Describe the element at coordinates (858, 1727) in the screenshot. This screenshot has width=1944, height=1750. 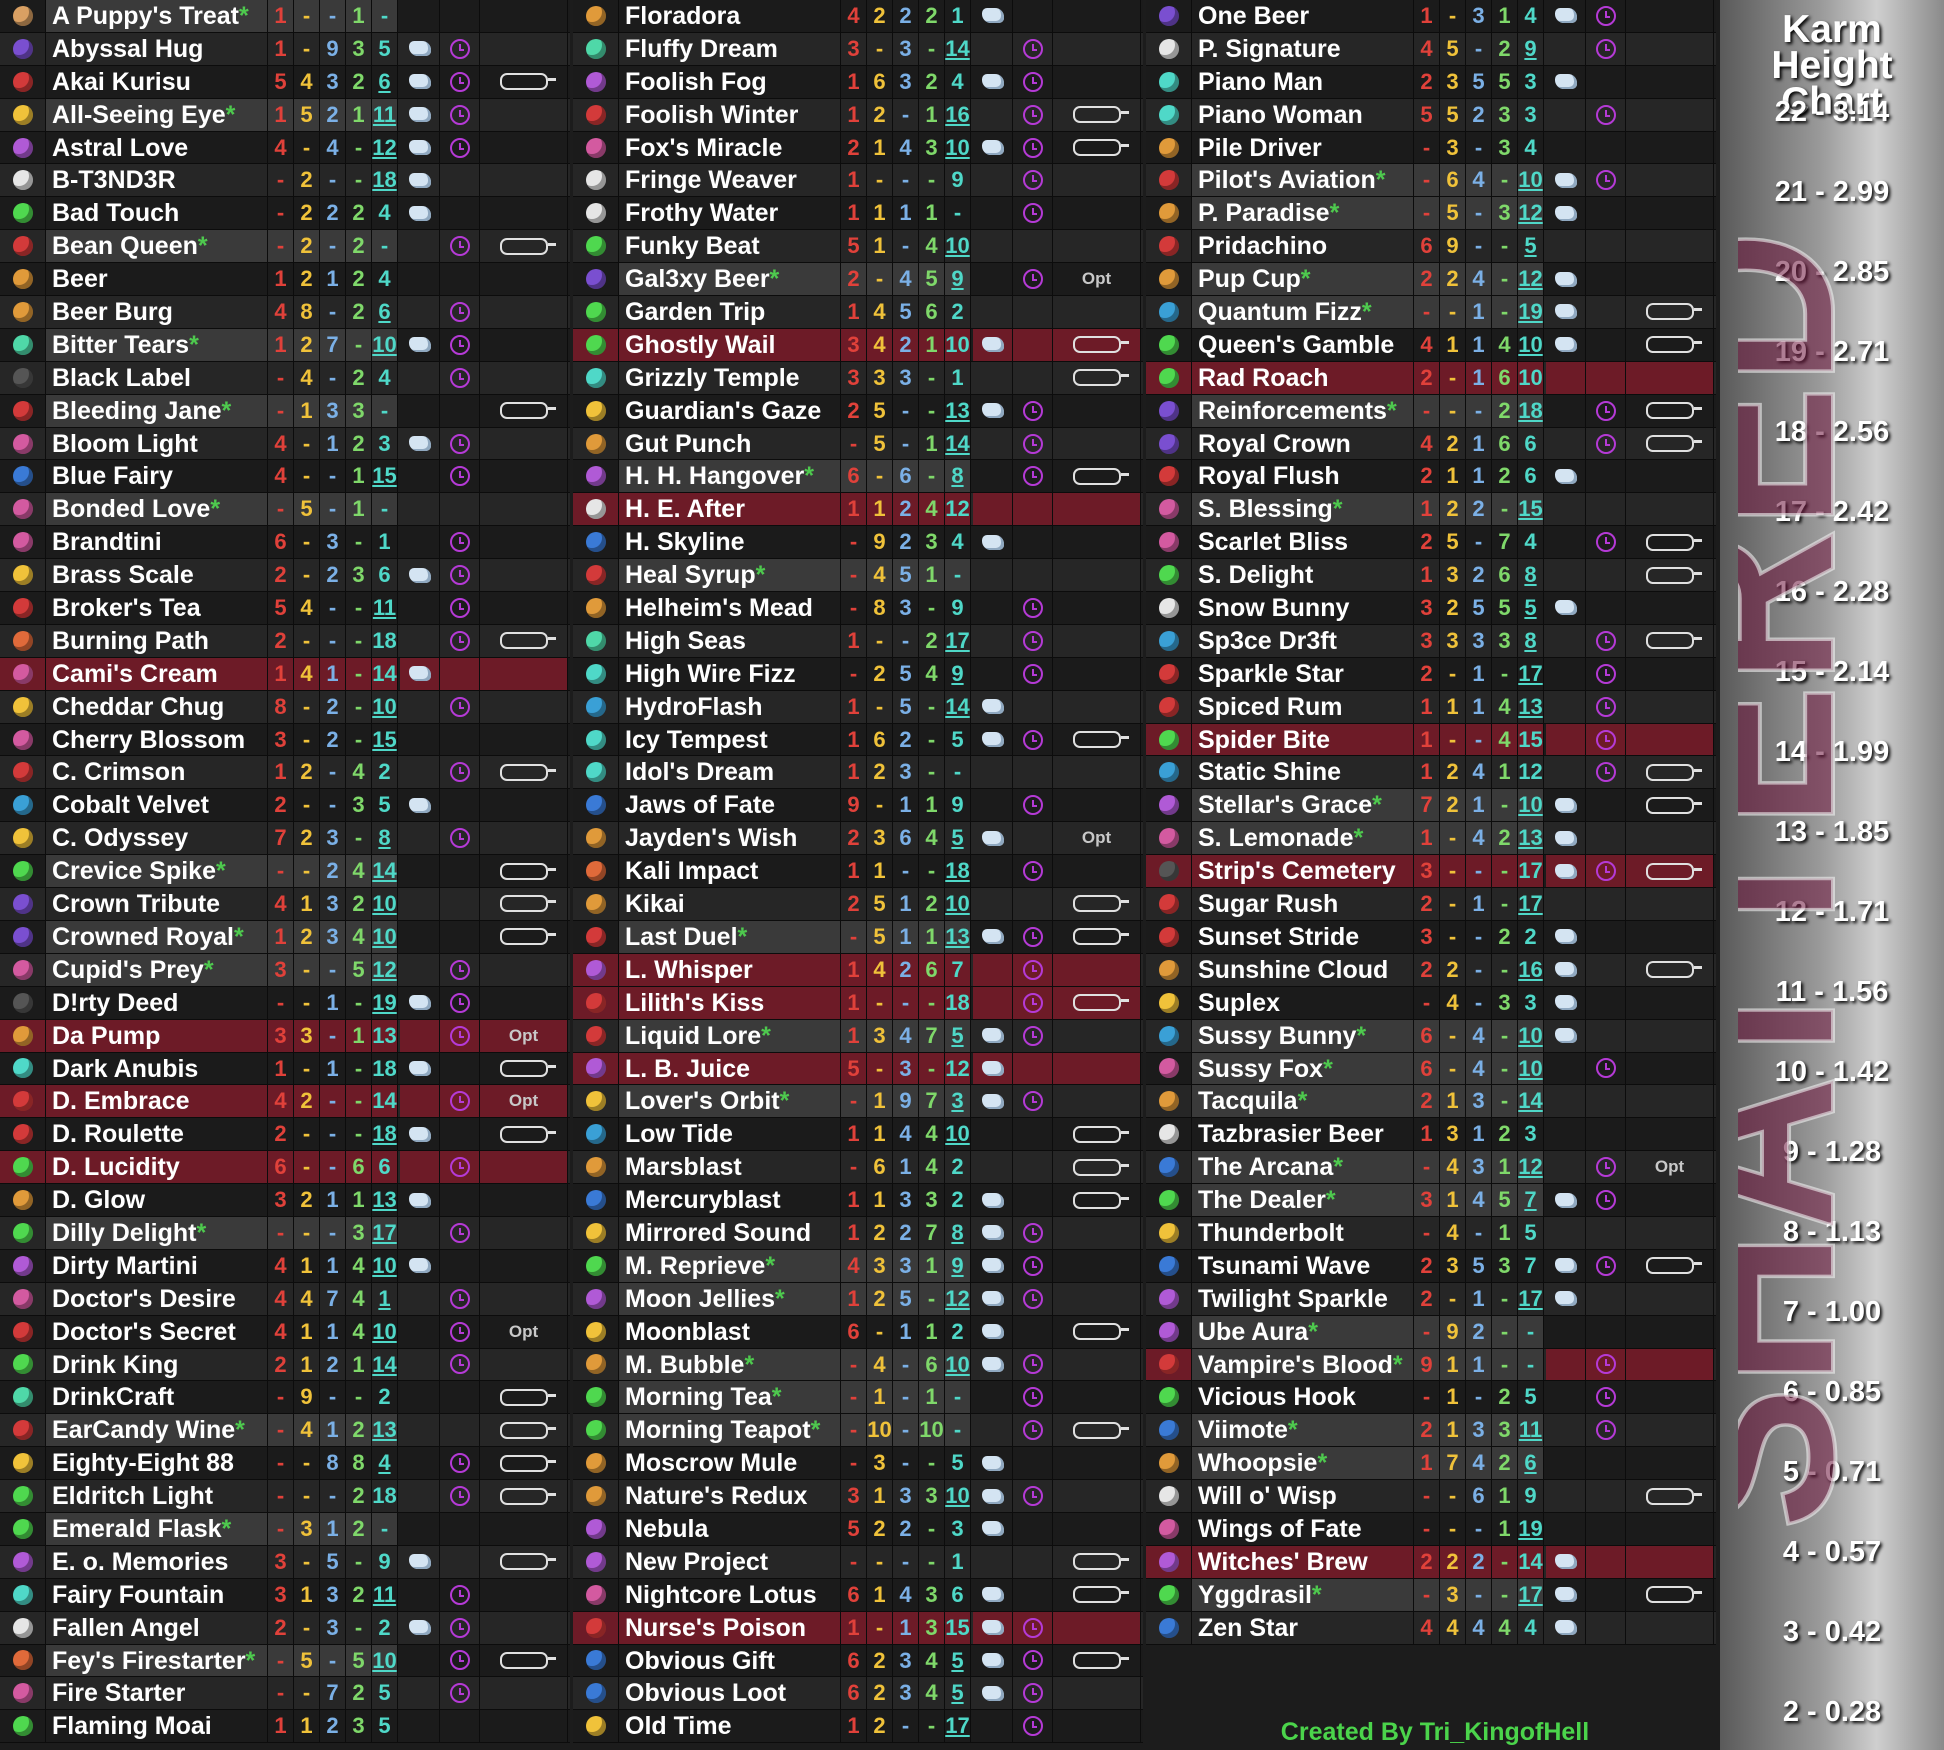
I see `drink-row: Old Time 1 2- -17` at that location.